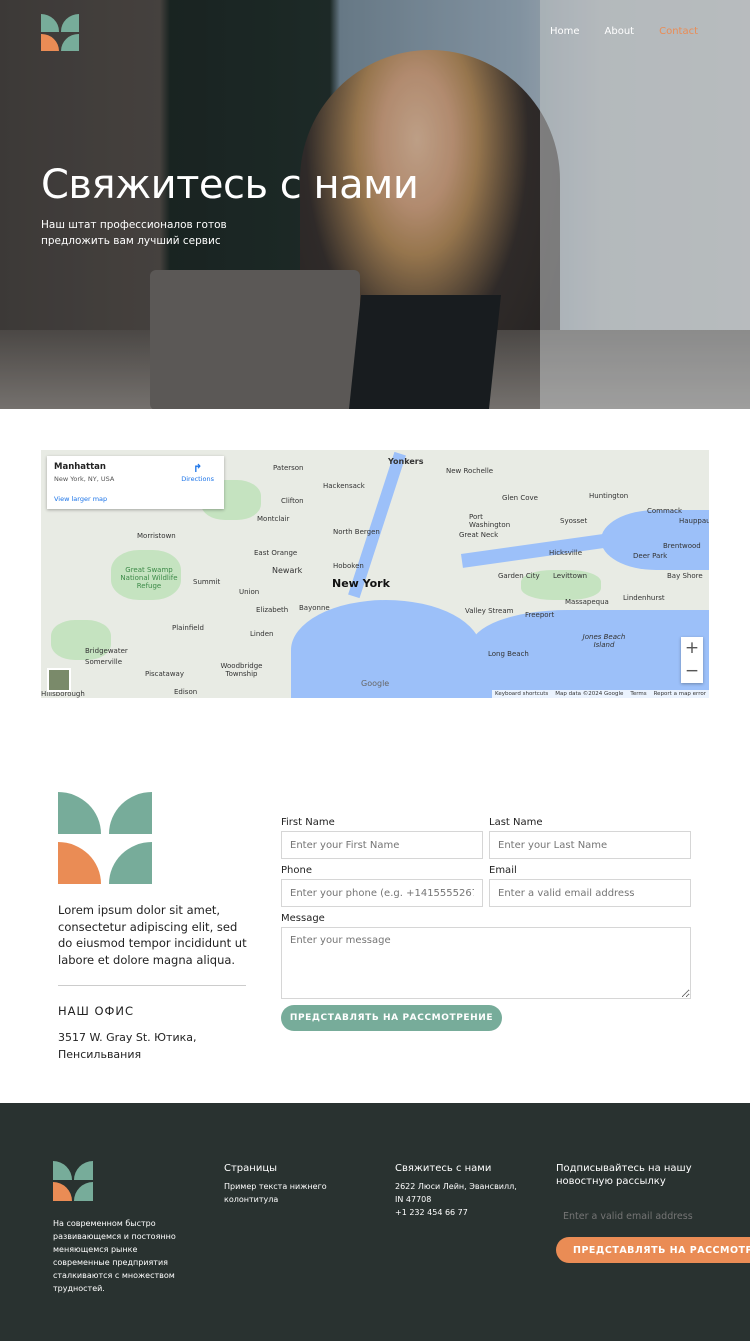 Image resolution: width=750 pixels, height=1341 pixels. What do you see at coordinates (296, 870) in the screenshot?
I see `phone-label: Phone` at bounding box center [296, 870].